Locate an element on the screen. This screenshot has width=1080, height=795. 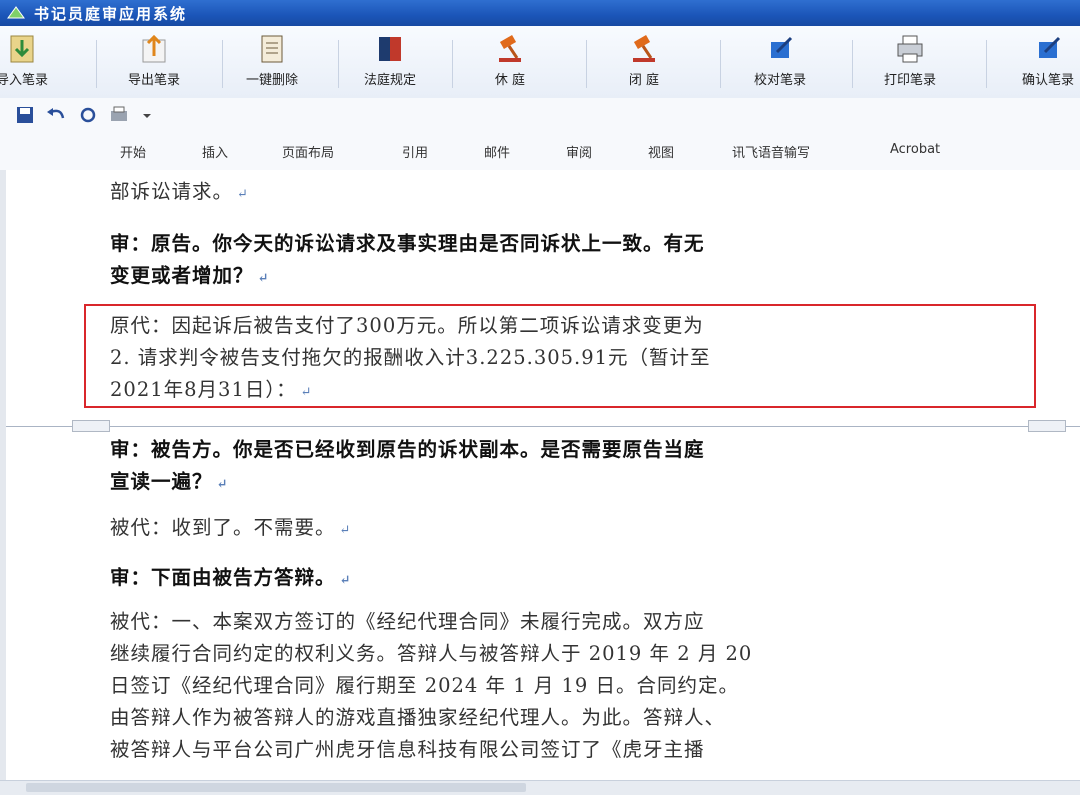
proofread-record-label: 校对笔录 is located at coordinates (779, 80).